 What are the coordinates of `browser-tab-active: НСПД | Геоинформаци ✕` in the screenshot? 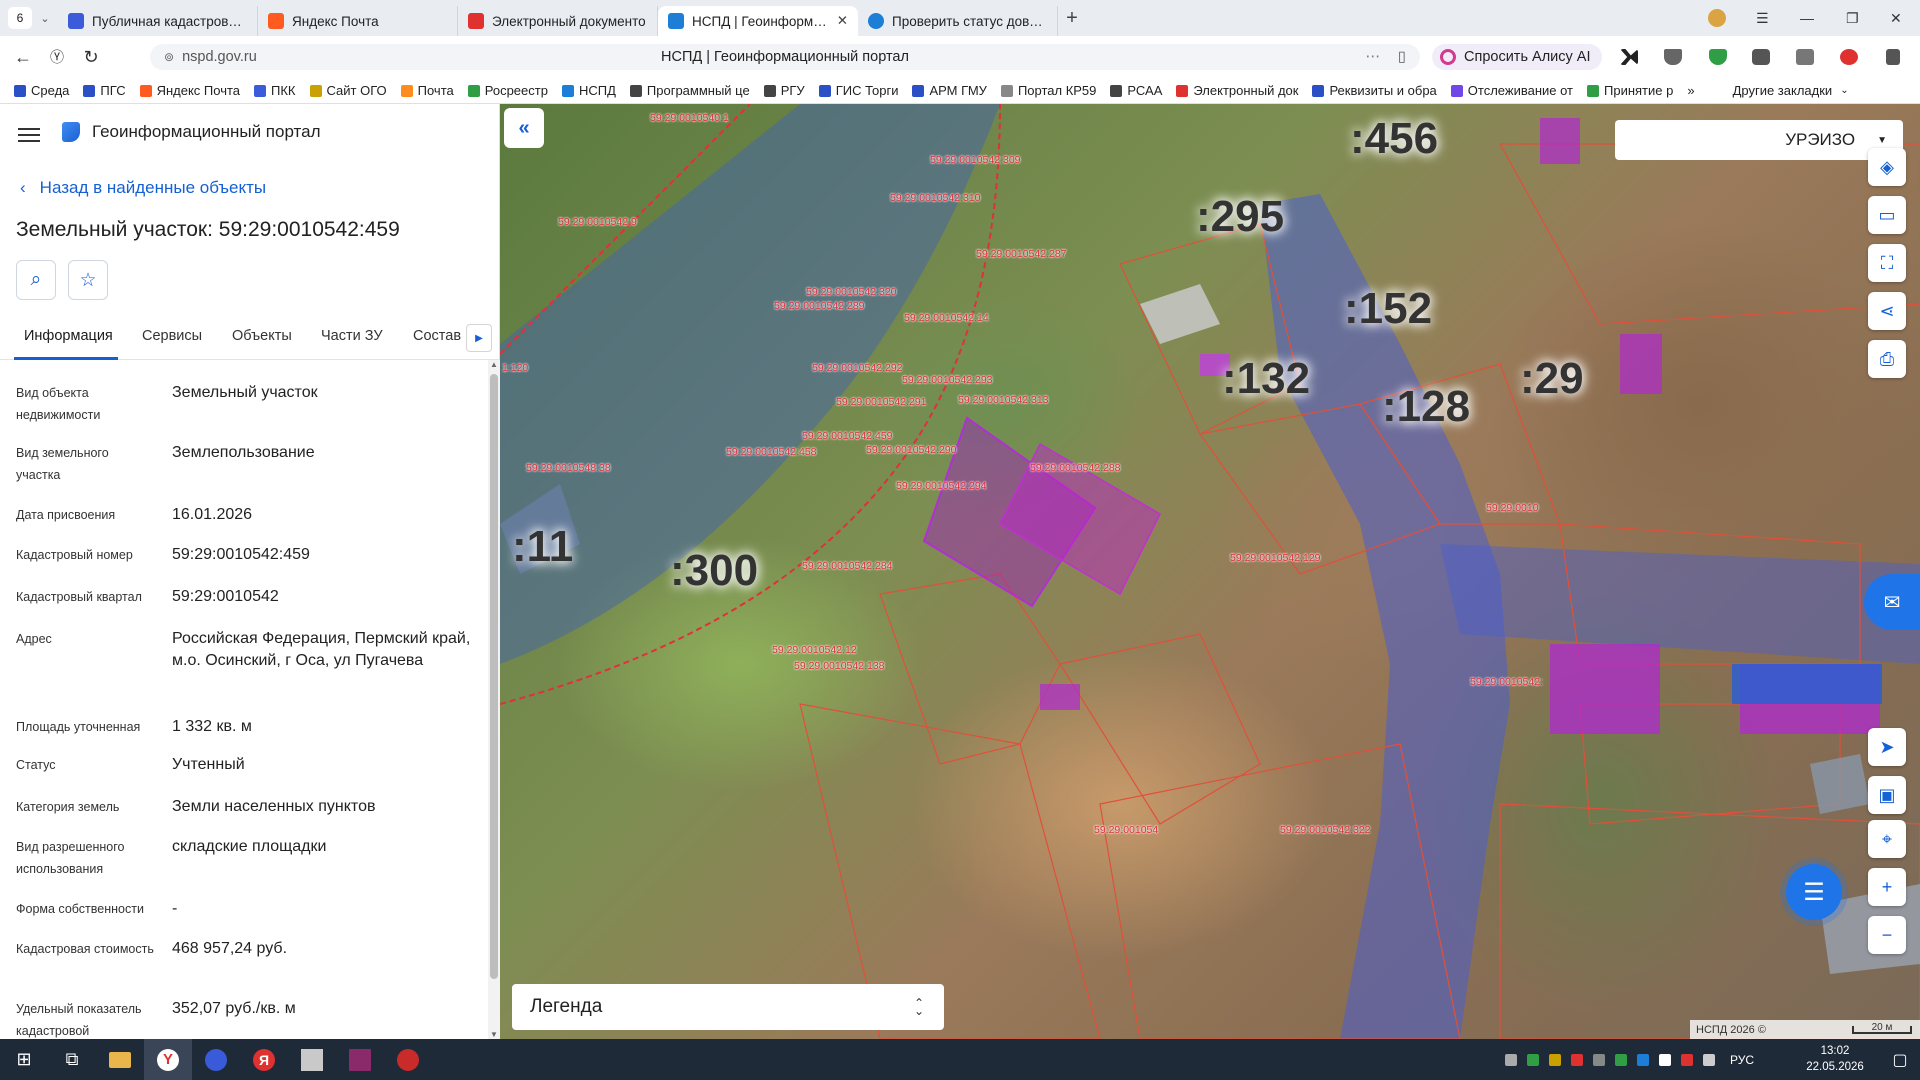 It's located at (758, 21).